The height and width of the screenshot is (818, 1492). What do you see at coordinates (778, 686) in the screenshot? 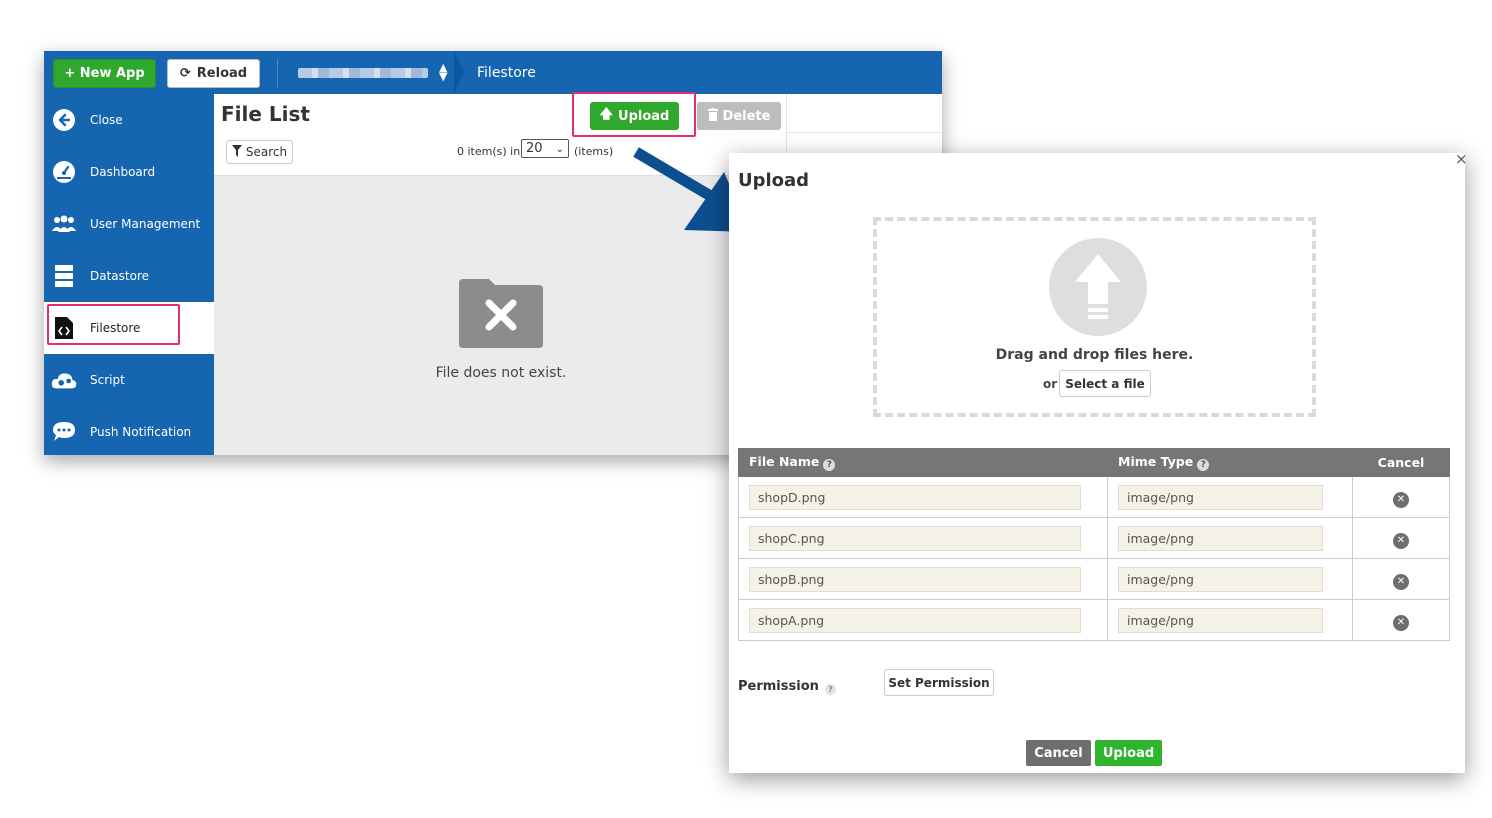
I see `permission-text: Permission` at bounding box center [778, 686].